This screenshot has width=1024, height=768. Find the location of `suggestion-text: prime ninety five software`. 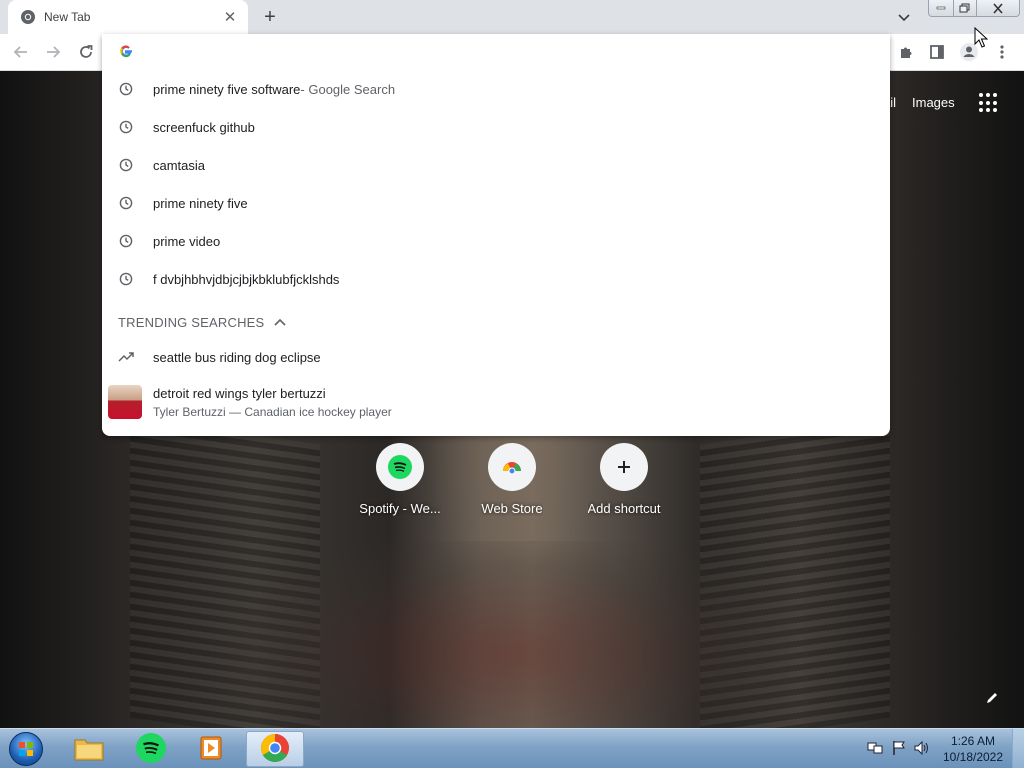

suggestion-text: prime ninety five software is located at coordinates (227, 89).